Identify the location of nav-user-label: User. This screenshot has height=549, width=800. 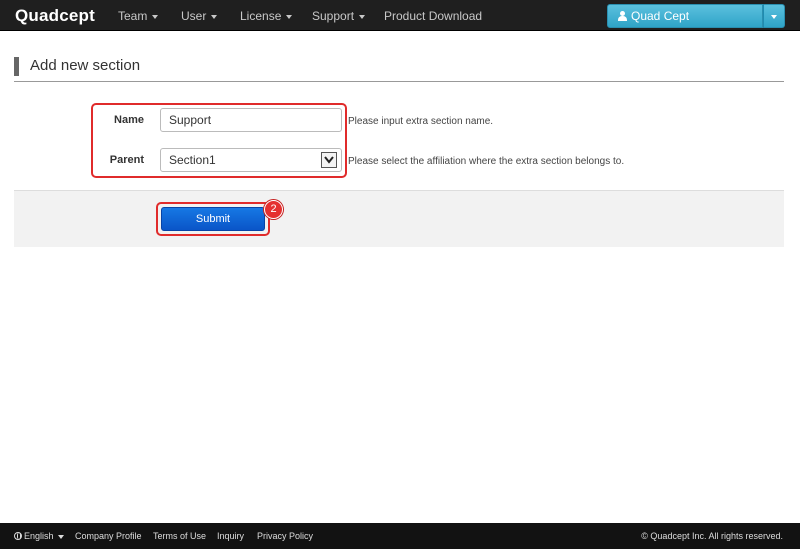
(194, 16).